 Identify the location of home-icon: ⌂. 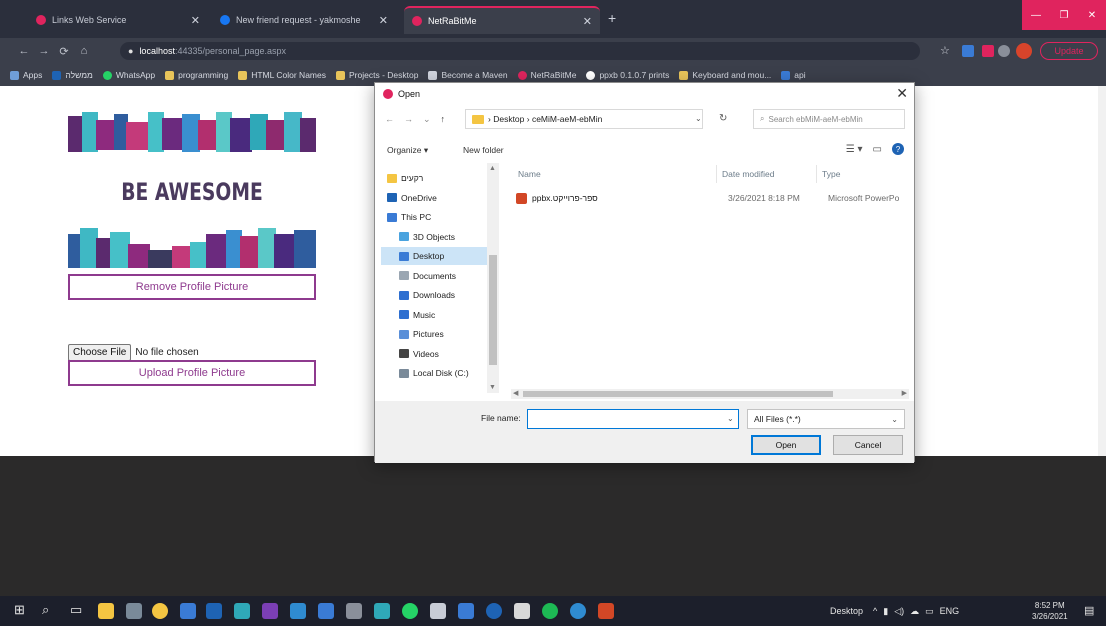
(84, 51).